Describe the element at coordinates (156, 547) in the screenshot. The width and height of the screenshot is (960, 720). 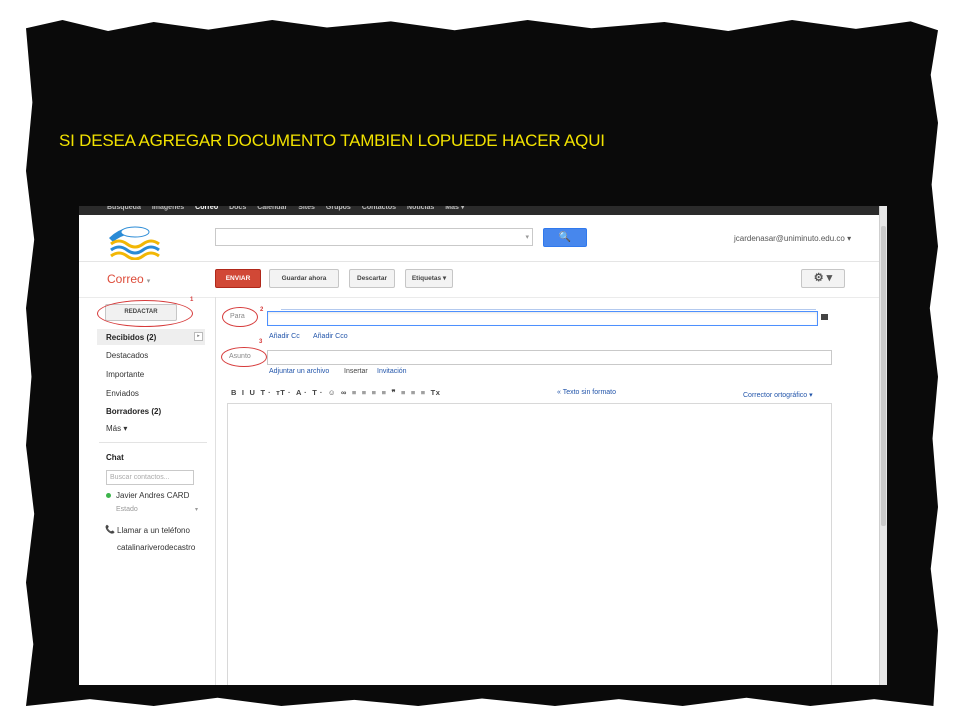
I see `chat-contact-other: catalinariverodecastro` at that location.